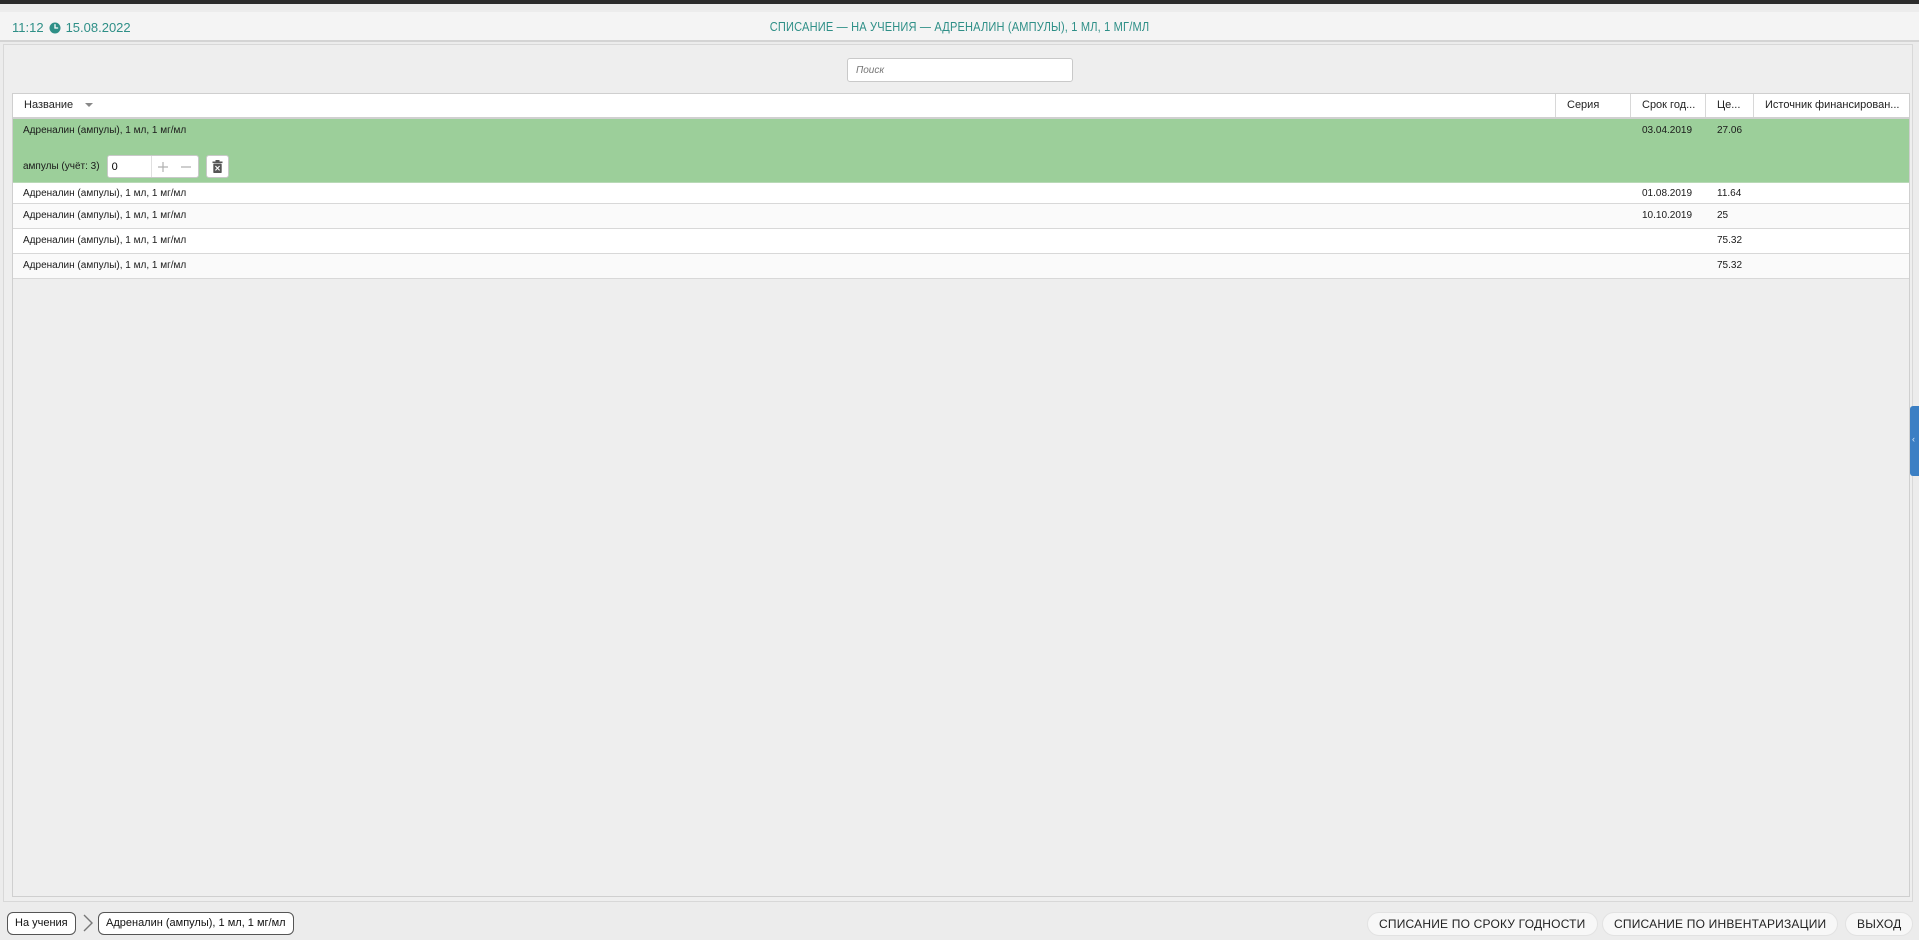 The width and height of the screenshot is (1919, 940). What do you see at coordinates (28, 27) in the screenshot?
I see `time-text: 11:12` at bounding box center [28, 27].